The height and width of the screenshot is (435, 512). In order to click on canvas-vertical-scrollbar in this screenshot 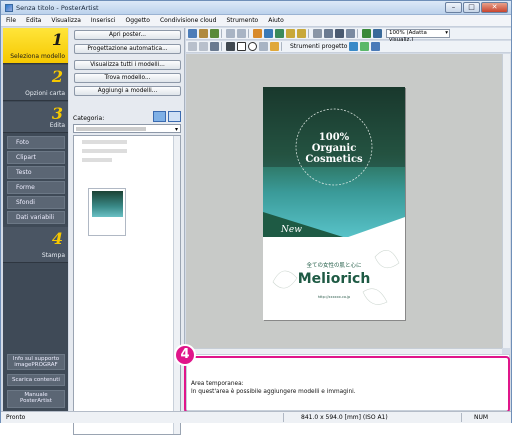, I will do `click(506, 201)`.